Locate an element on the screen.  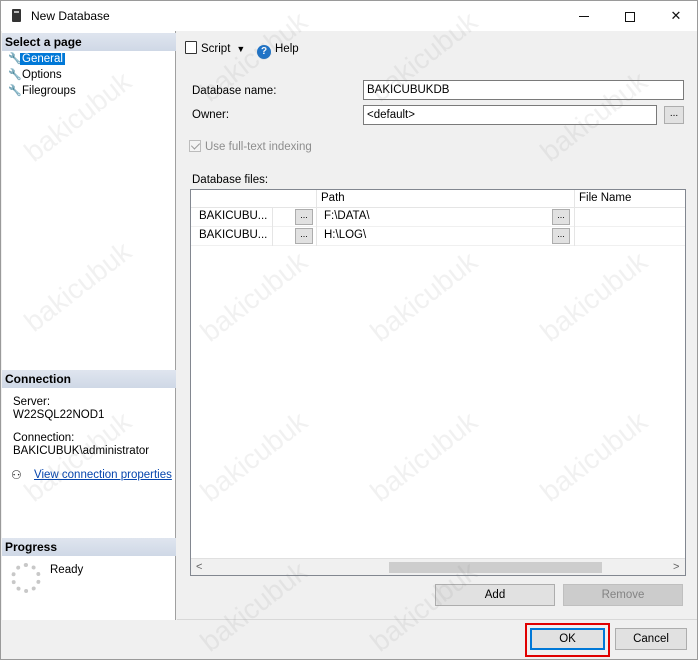
minimize-icon is located at coordinates (584, 17).